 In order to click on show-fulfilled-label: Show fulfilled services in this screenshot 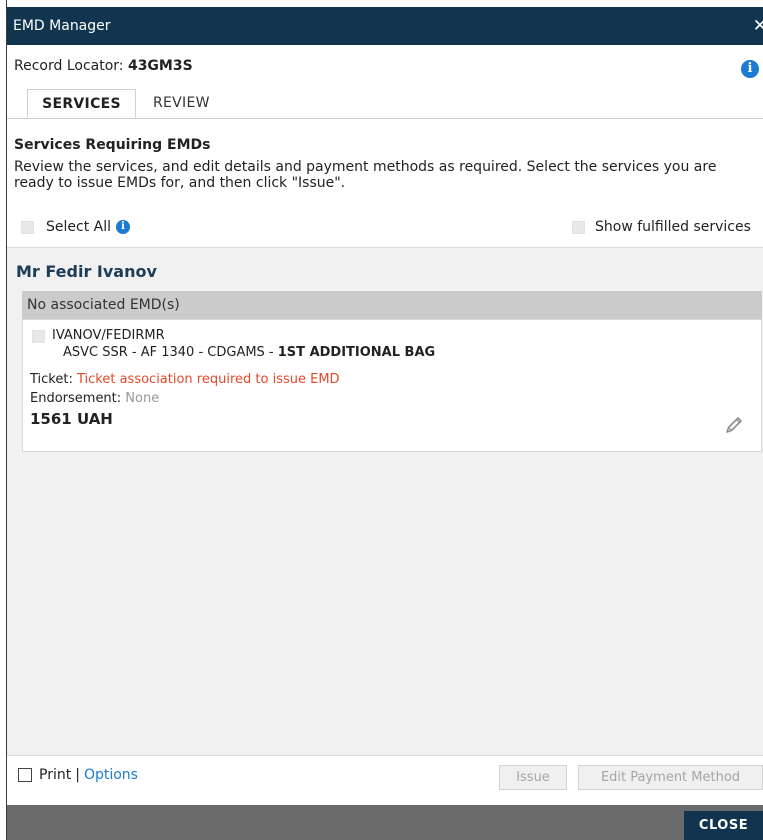, I will do `click(673, 227)`.